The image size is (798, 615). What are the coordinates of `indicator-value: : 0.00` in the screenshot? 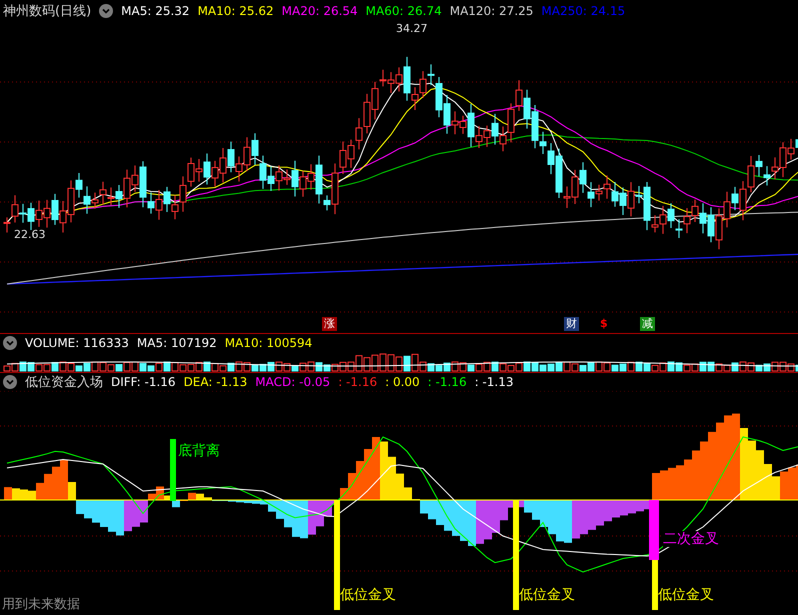 It's located at (402, 382).